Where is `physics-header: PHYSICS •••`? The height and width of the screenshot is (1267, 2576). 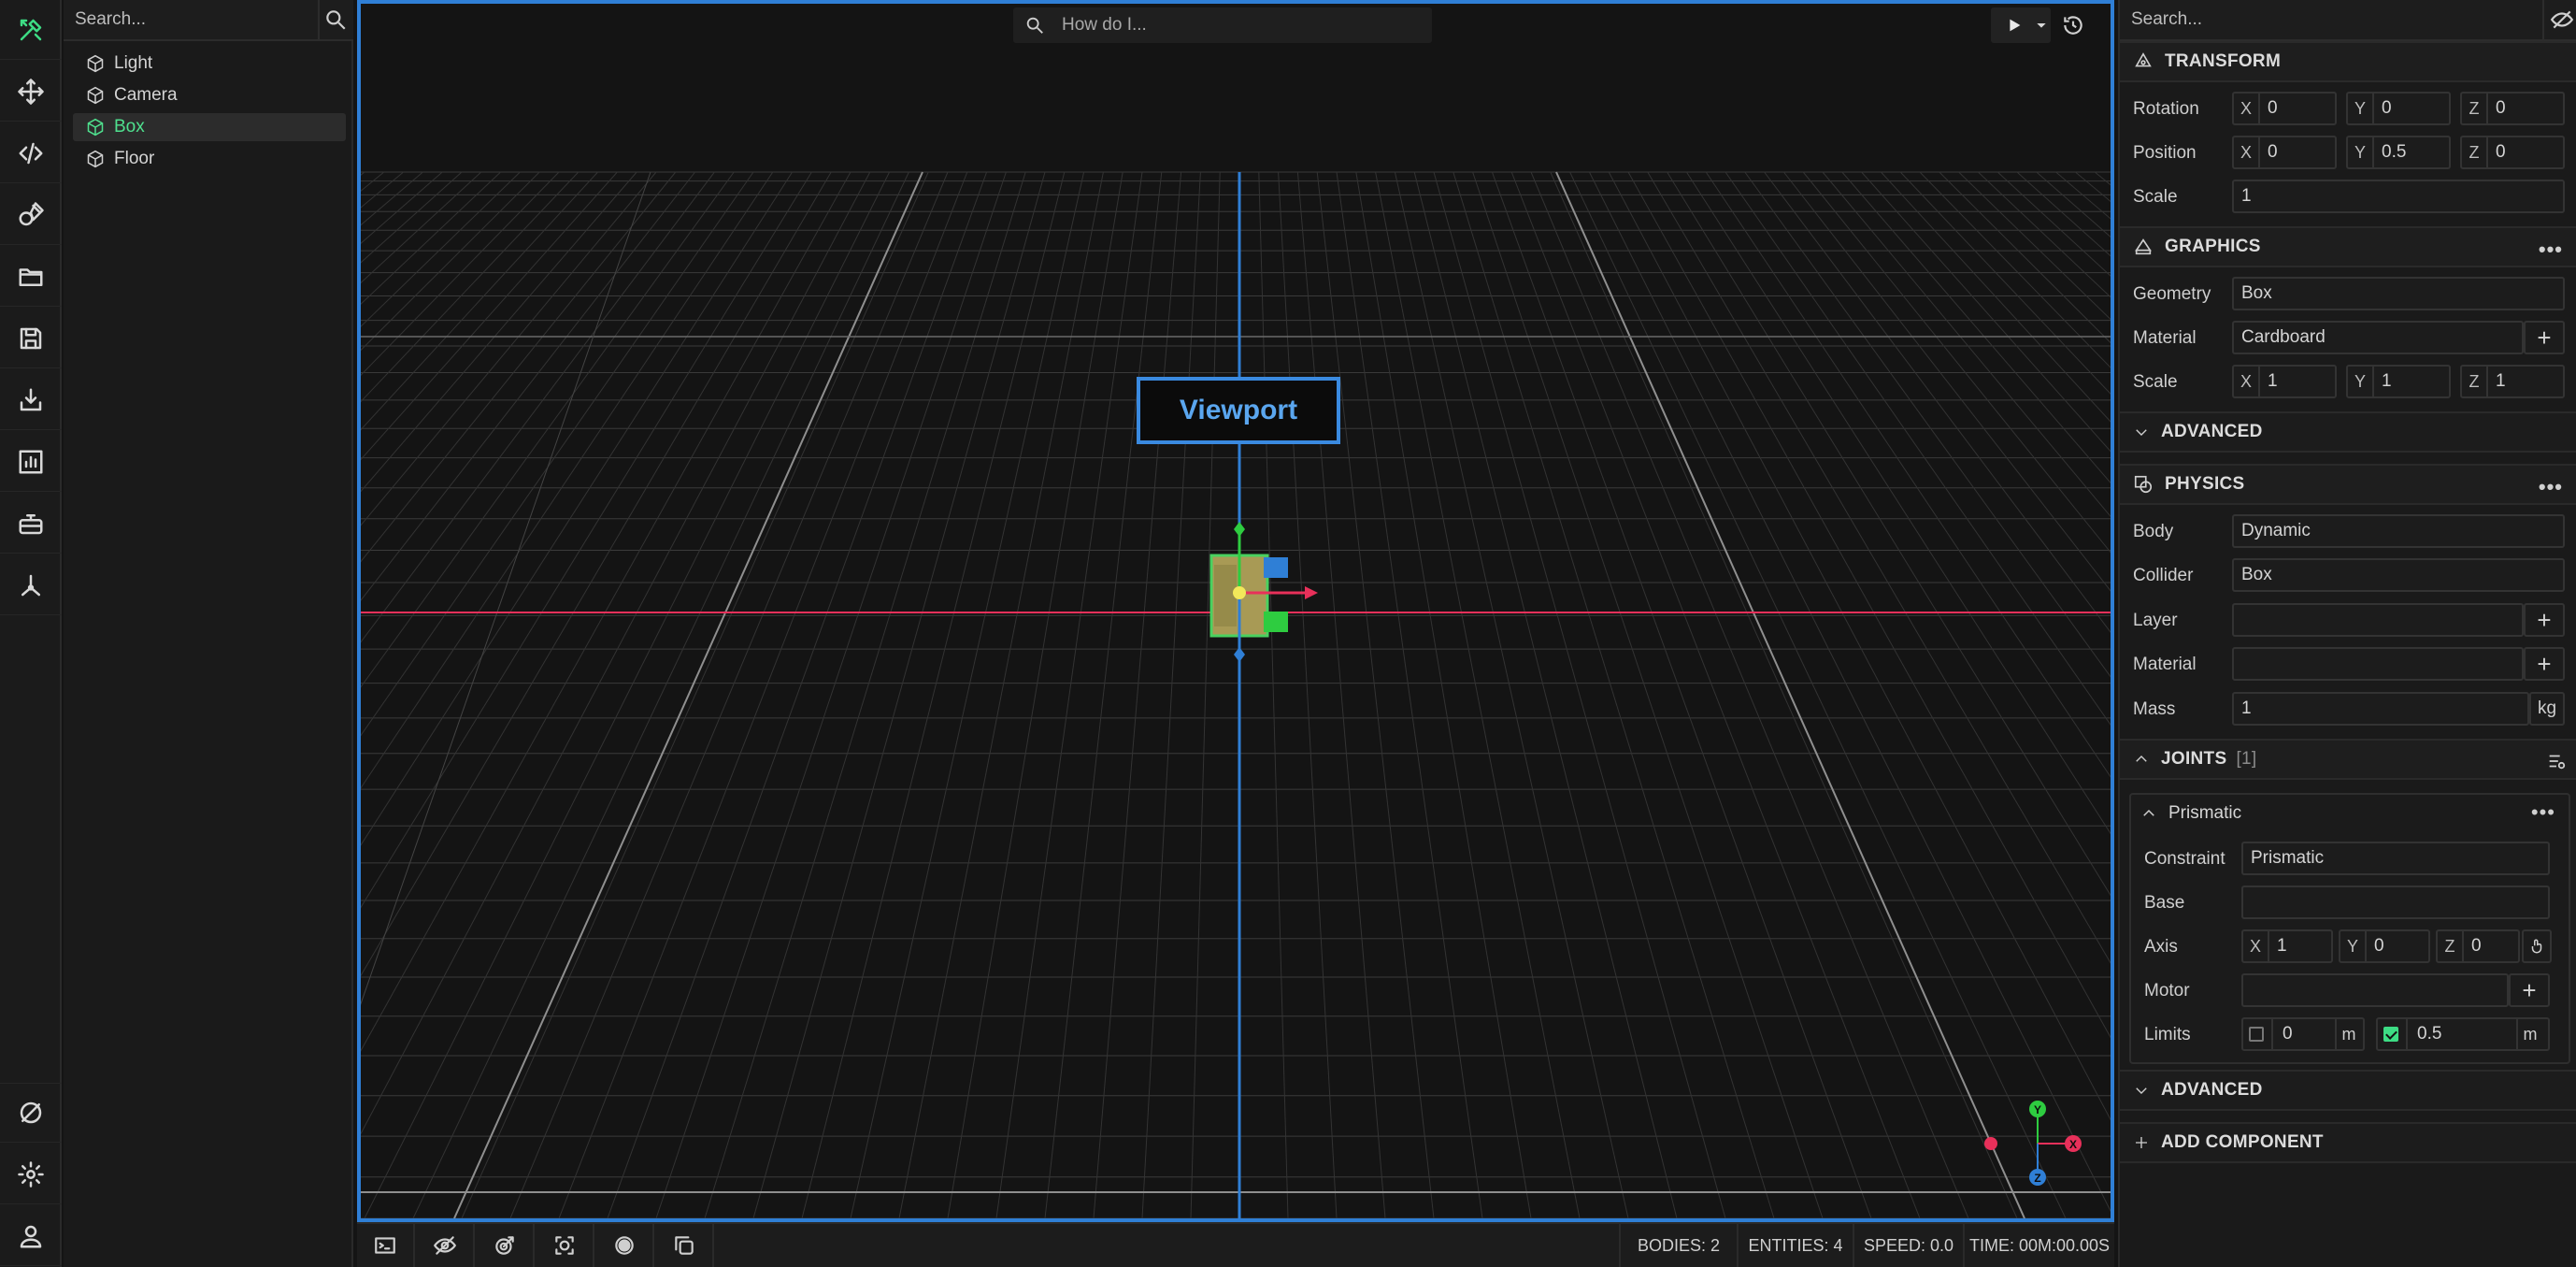 physics-header: PHYSICS ••• is located at coordinates (2348, 484).